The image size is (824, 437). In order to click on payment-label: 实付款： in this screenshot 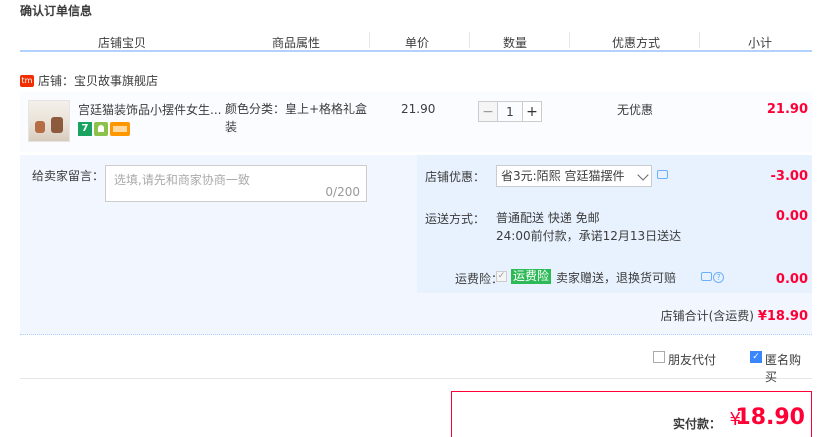, I will do `click(696, 424)`.